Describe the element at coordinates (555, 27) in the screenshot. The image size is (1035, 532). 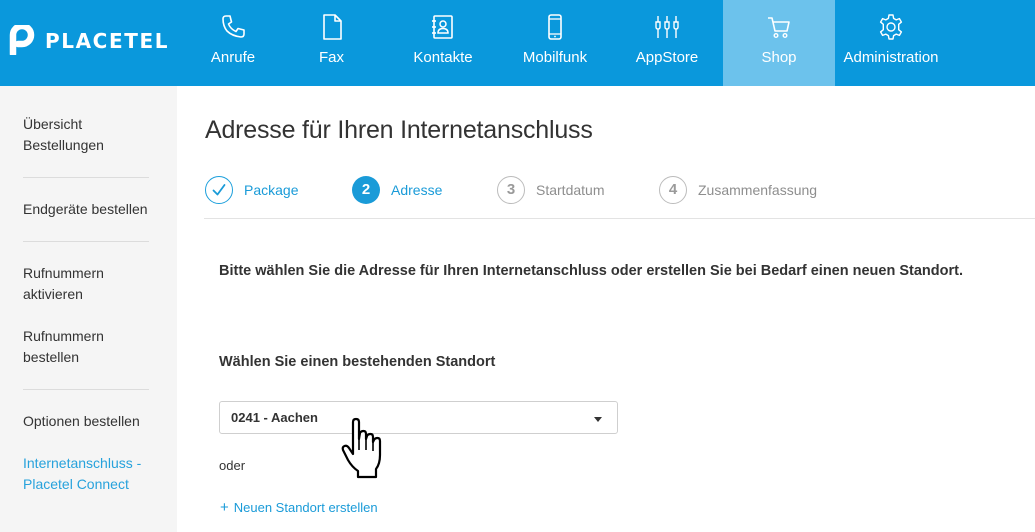
I see `mobile-phone-icon` at that location.